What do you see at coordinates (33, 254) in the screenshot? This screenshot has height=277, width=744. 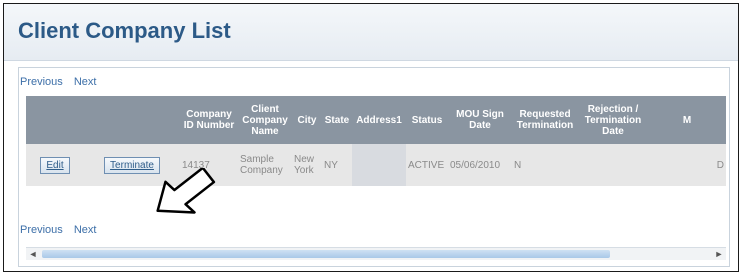 I see `scroll-left-icon: ◄` at bounding box center [33, 254].